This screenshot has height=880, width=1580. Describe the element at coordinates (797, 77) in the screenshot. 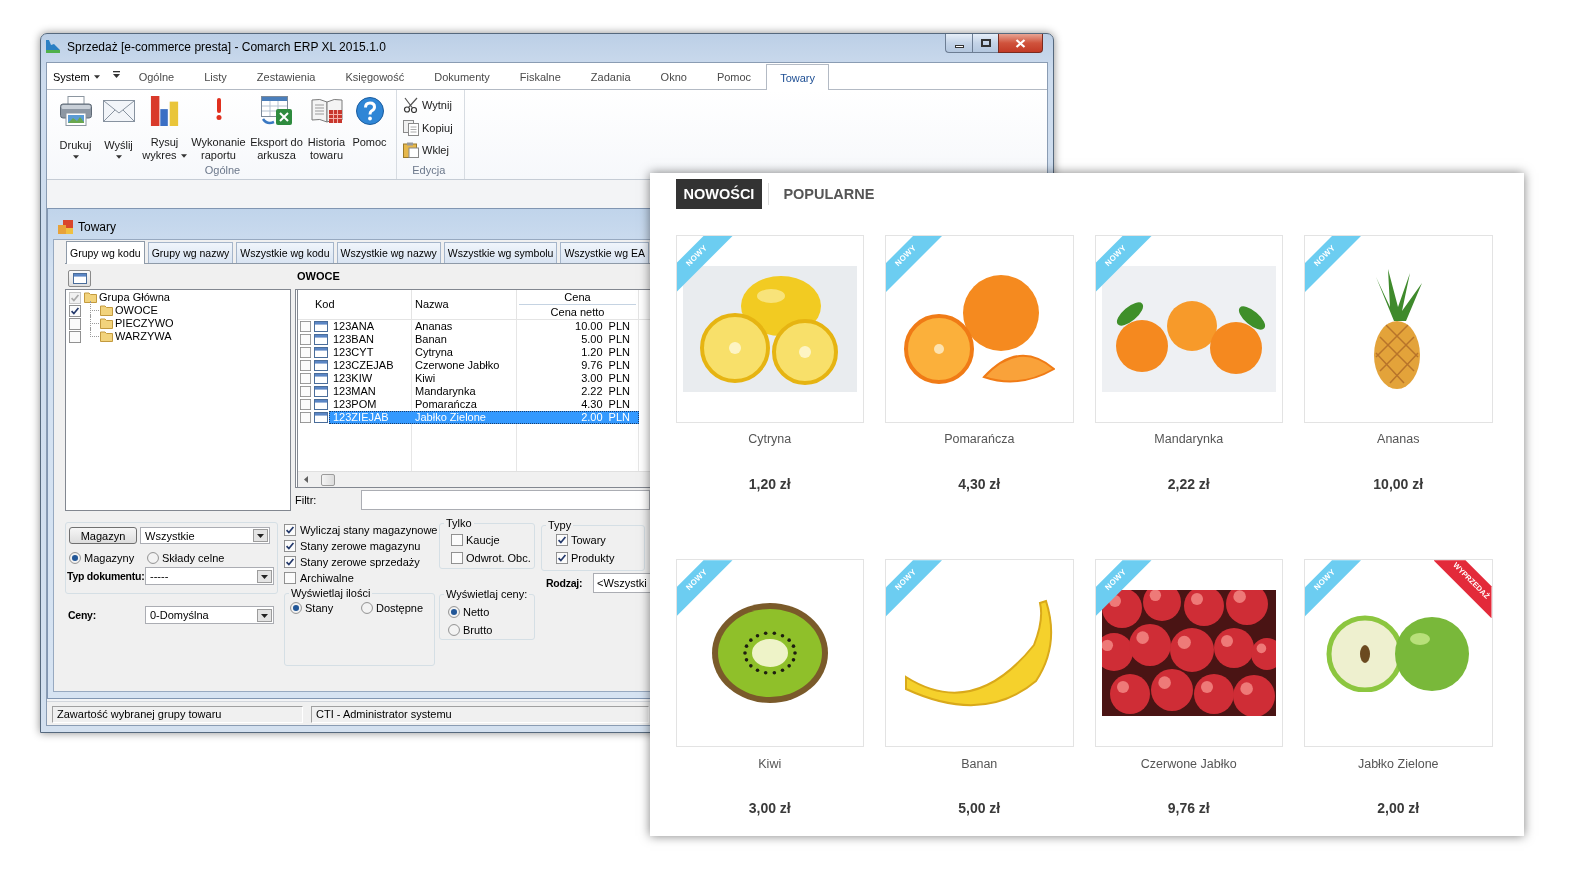

I see `ribbon-tab: Towary` at that location.